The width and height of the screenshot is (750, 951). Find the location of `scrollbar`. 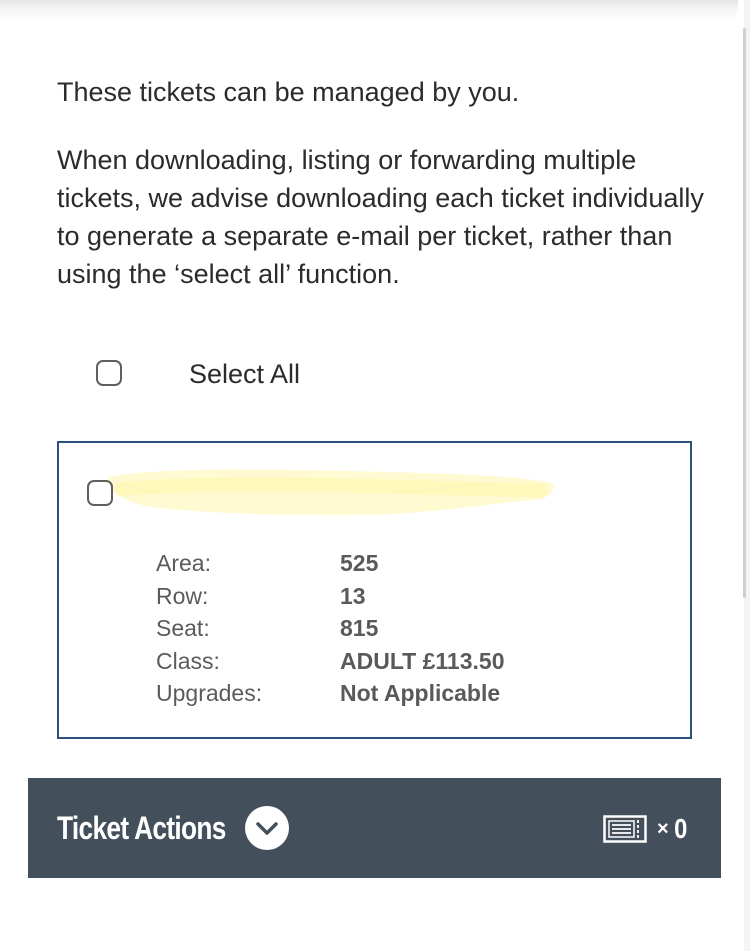

scrollbar is located at coordinates (744, 313).